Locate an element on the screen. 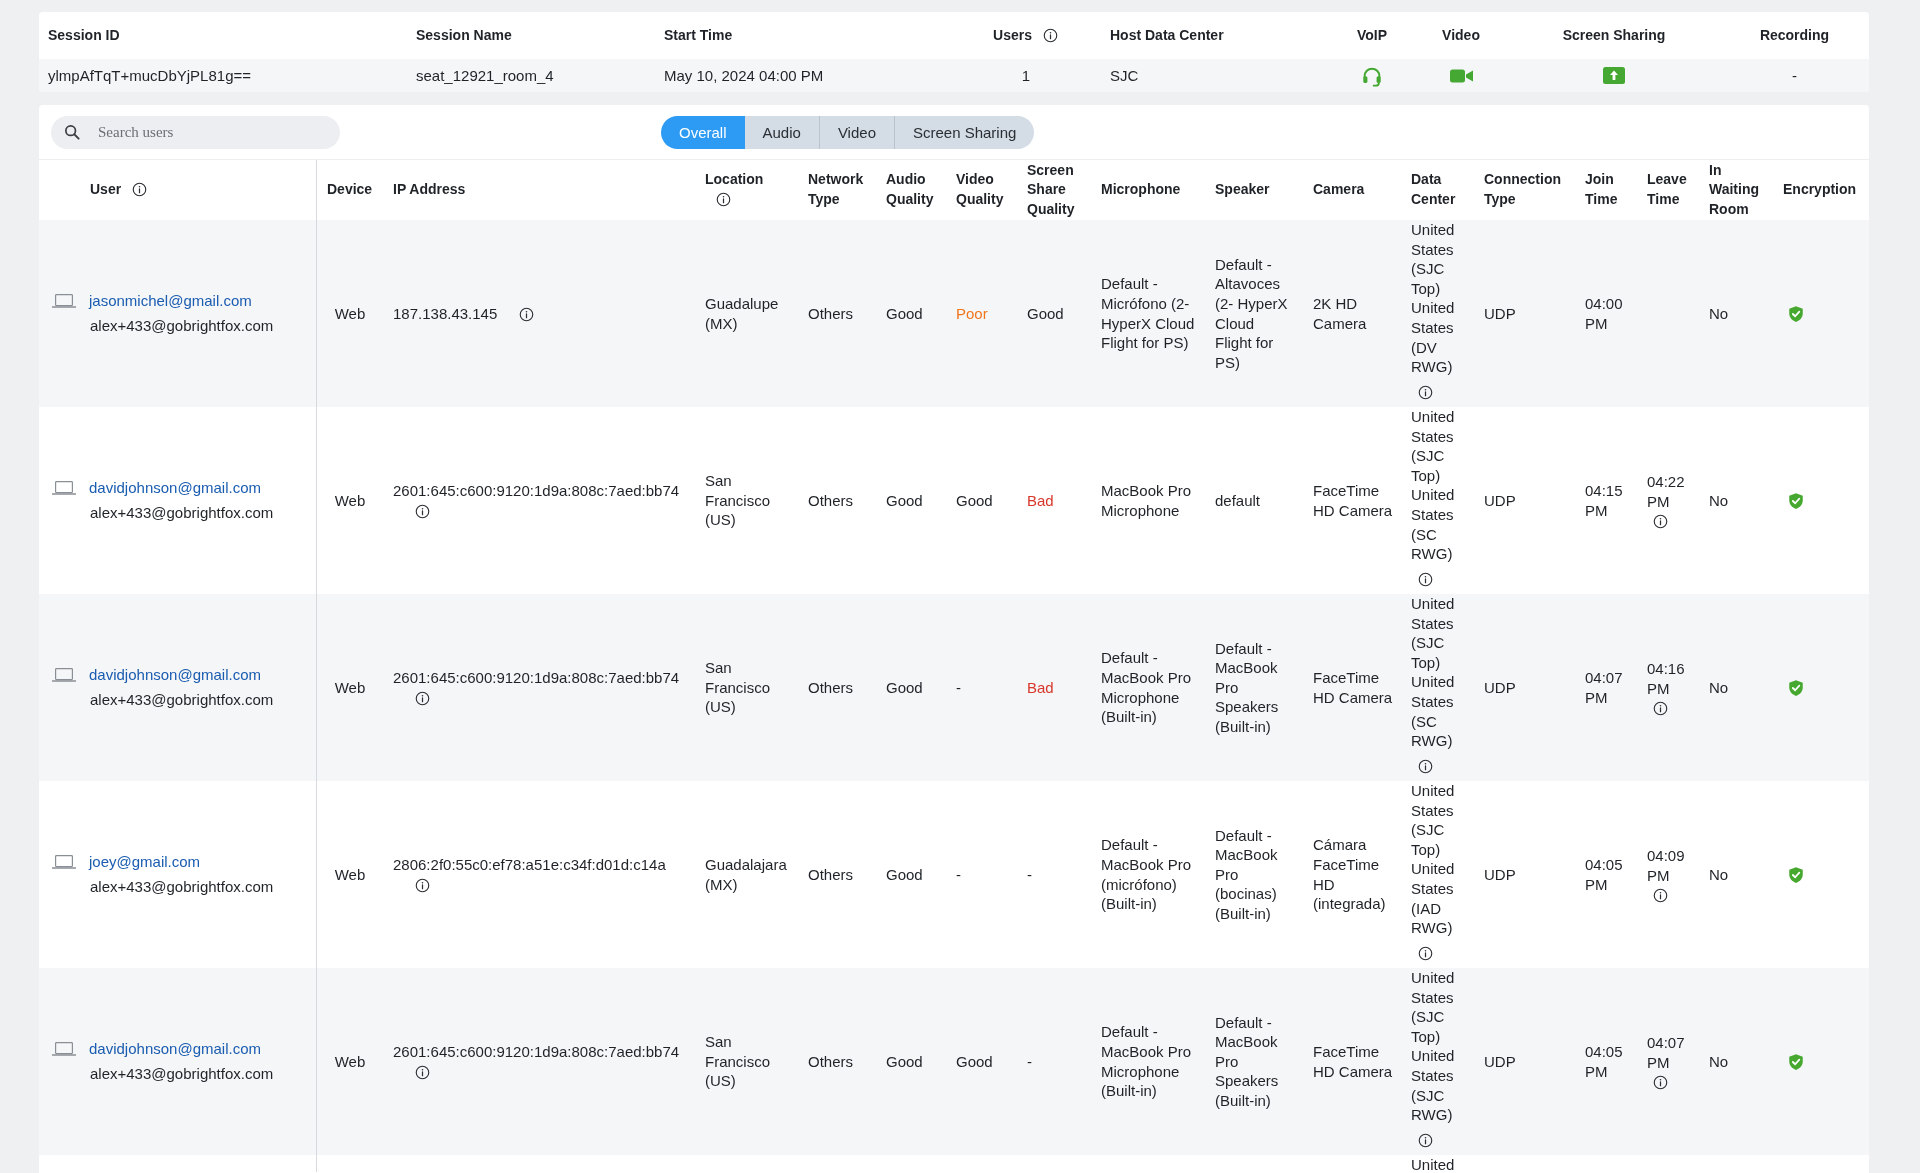  column-header: Session Name is located at coordinates (464, 35).